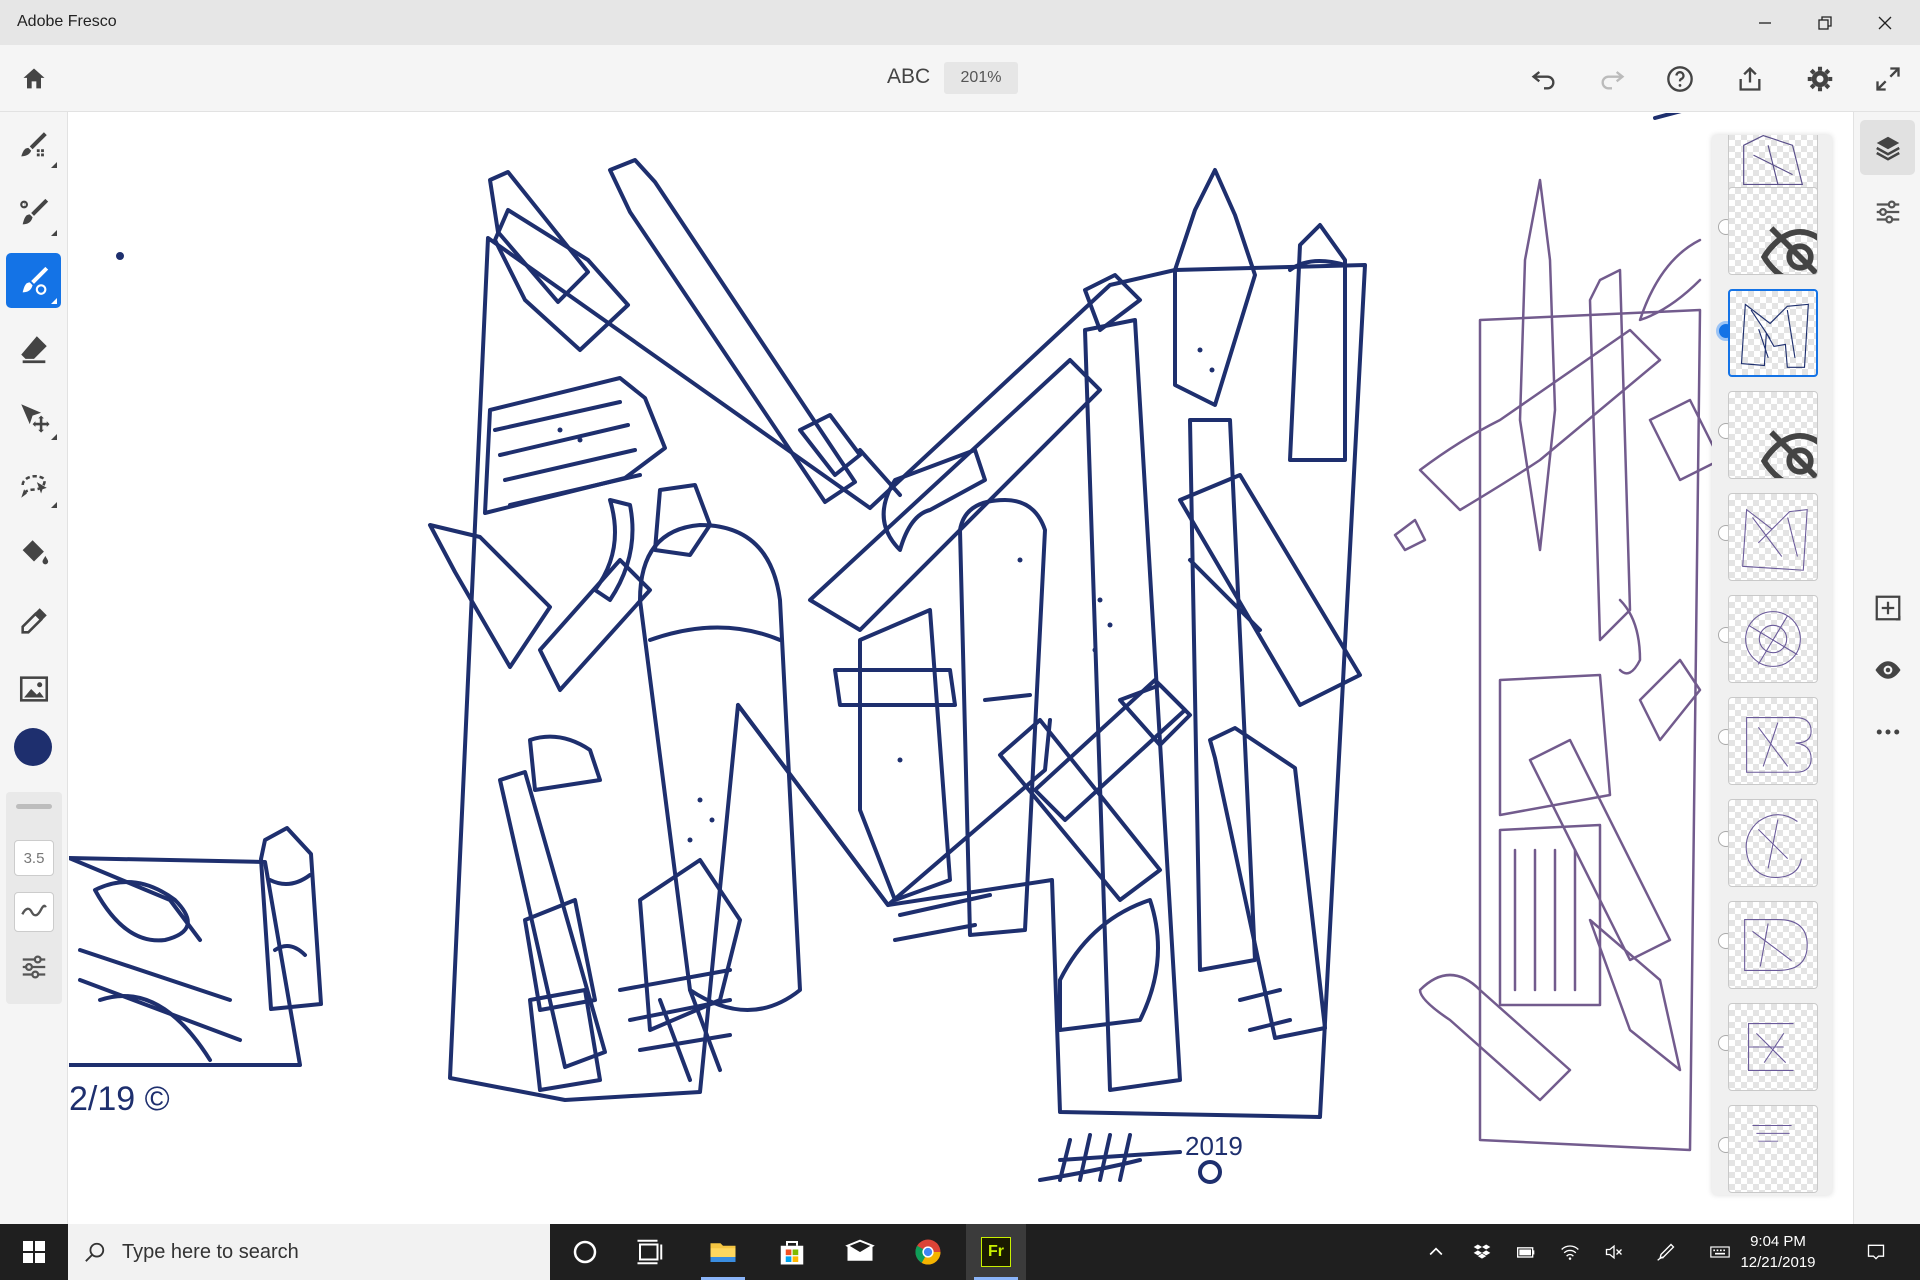 The width and height of the screenshot is (1920, 1280). I want to click on right-rail, so click(1886, 668).